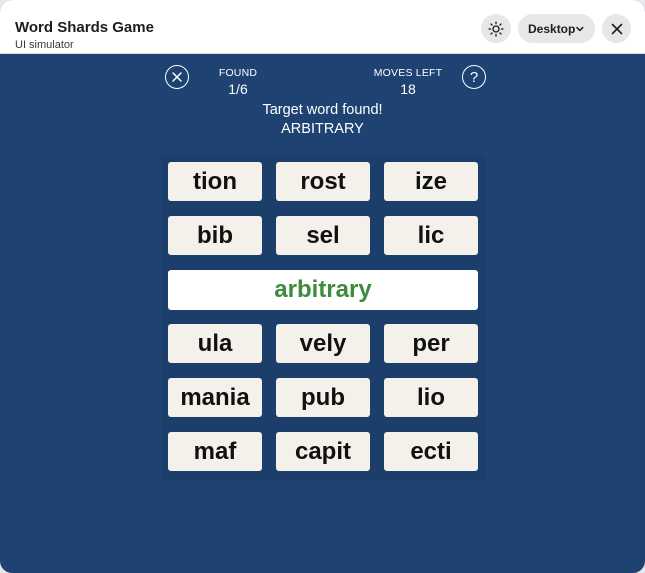 This screenshot has width=645, height=573. What do you see at coordinates (323, 397) in the screenshot?
I see `shard-tile: pub` at bounding box center [323, 397].